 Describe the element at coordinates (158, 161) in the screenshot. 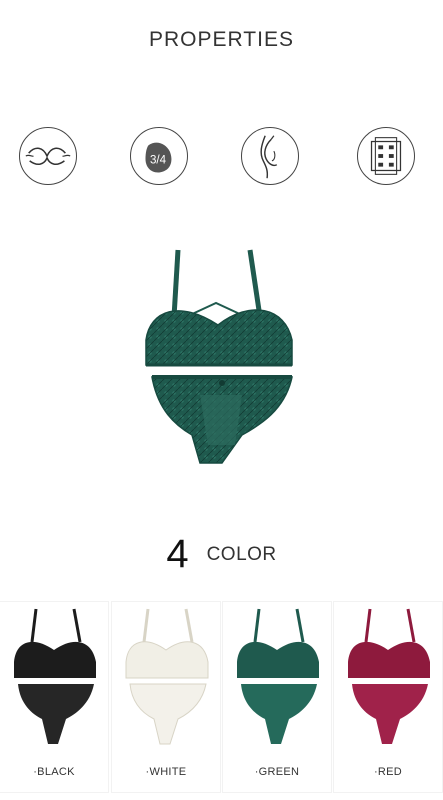

I see `cup-size-label: 3/4` at that location.